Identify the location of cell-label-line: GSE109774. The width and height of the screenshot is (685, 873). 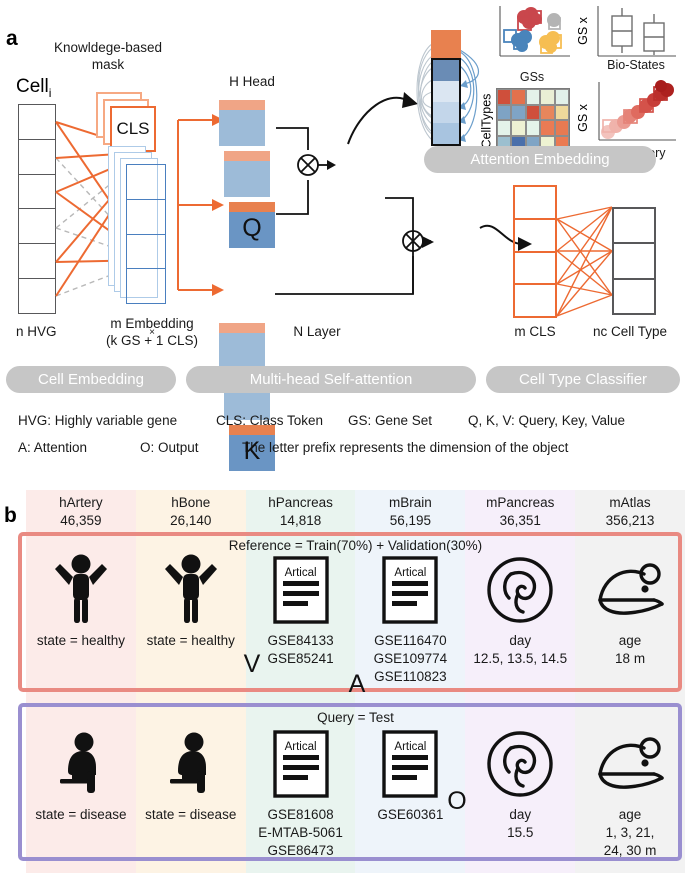
(410, 658).